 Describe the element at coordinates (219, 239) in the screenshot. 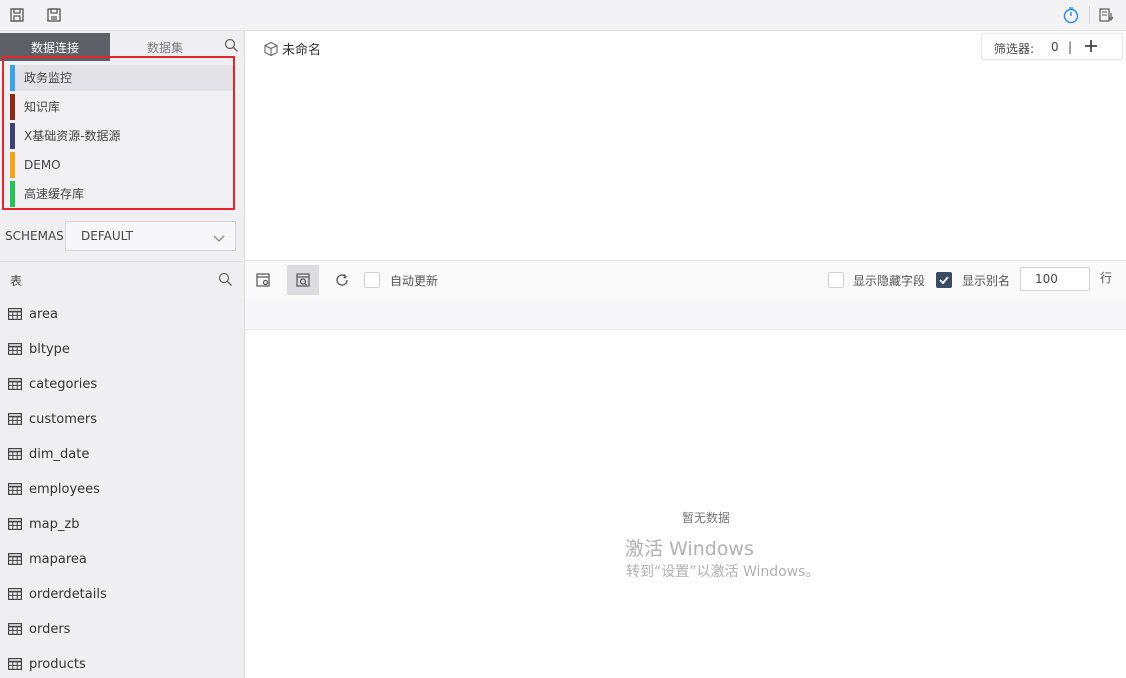

I see `chevron-down-icon` at that location.